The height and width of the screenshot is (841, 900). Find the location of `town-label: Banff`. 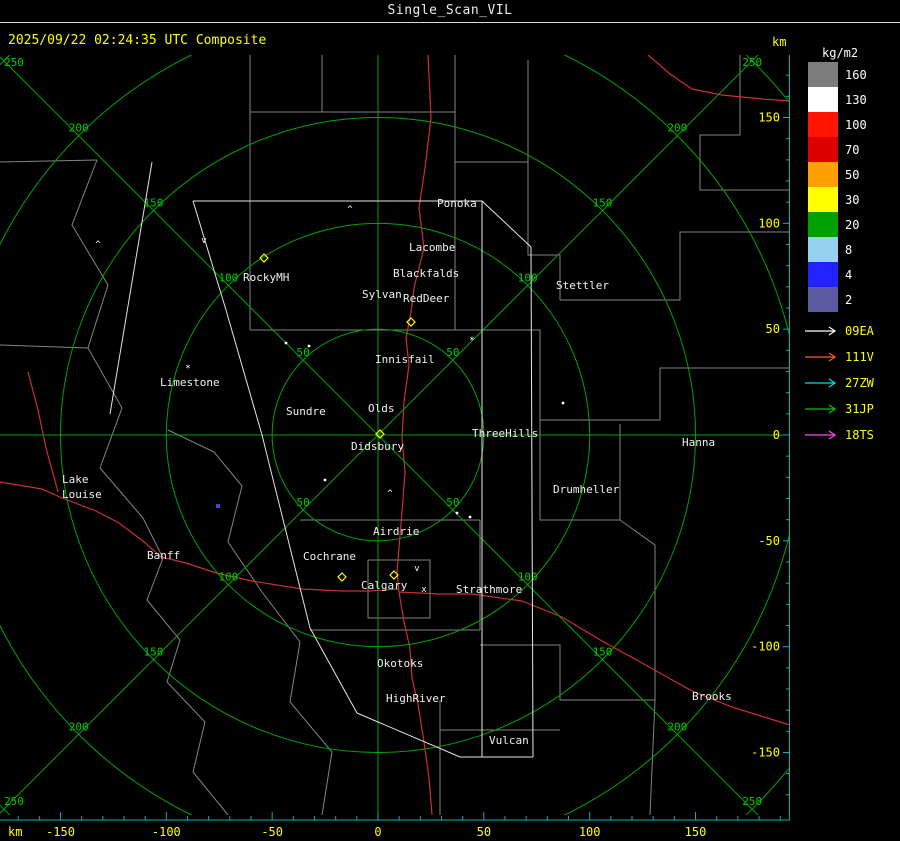

town-label: Banff is located at coordinates (163, 555).